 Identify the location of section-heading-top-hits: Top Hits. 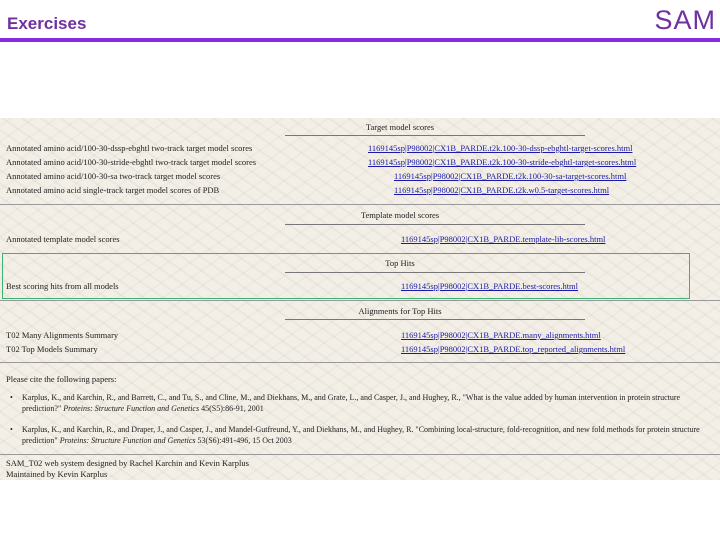
(400, 263).